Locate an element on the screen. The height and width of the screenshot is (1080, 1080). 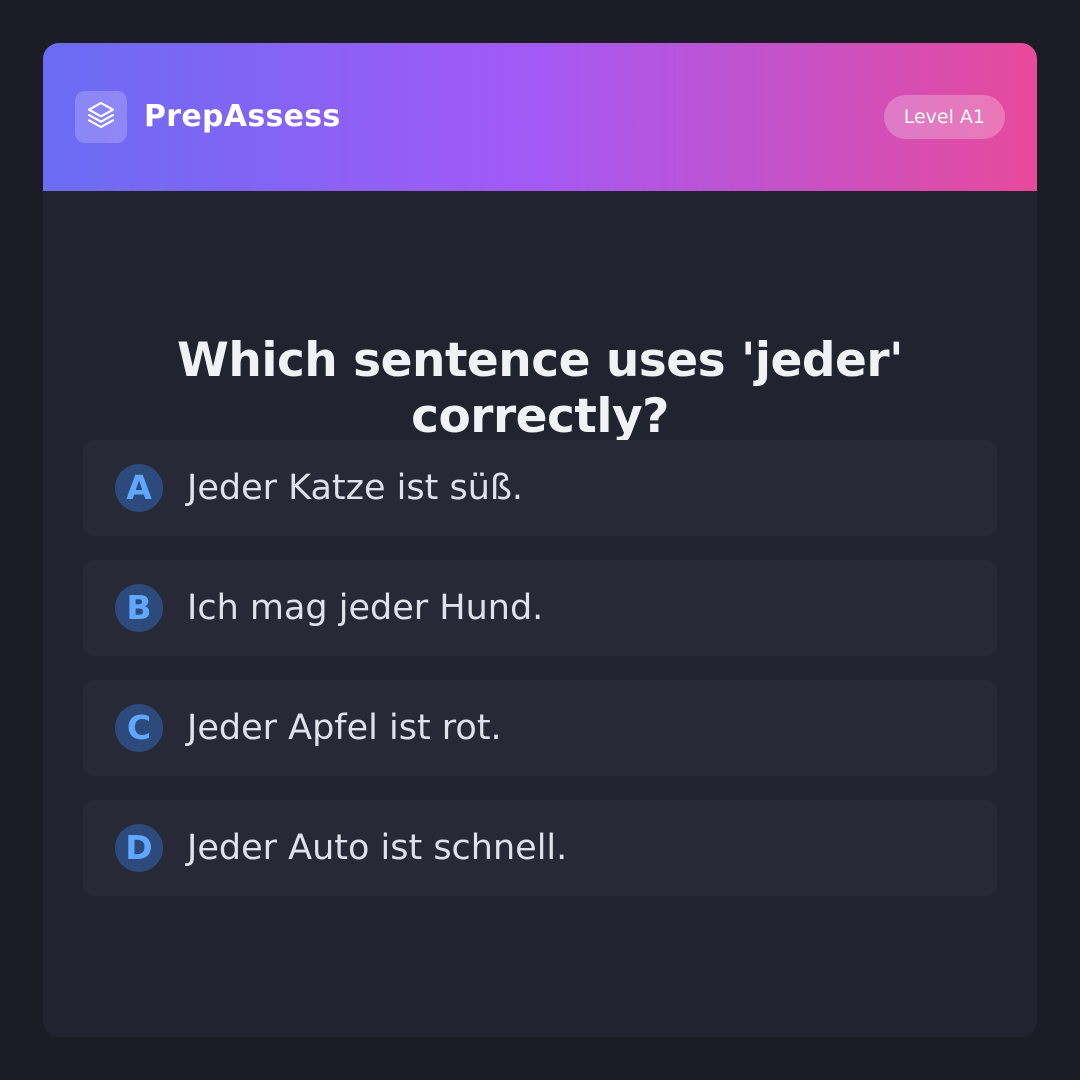
option-c: C Jeder Apfel ist rot. is located at coordinates (540, 728).